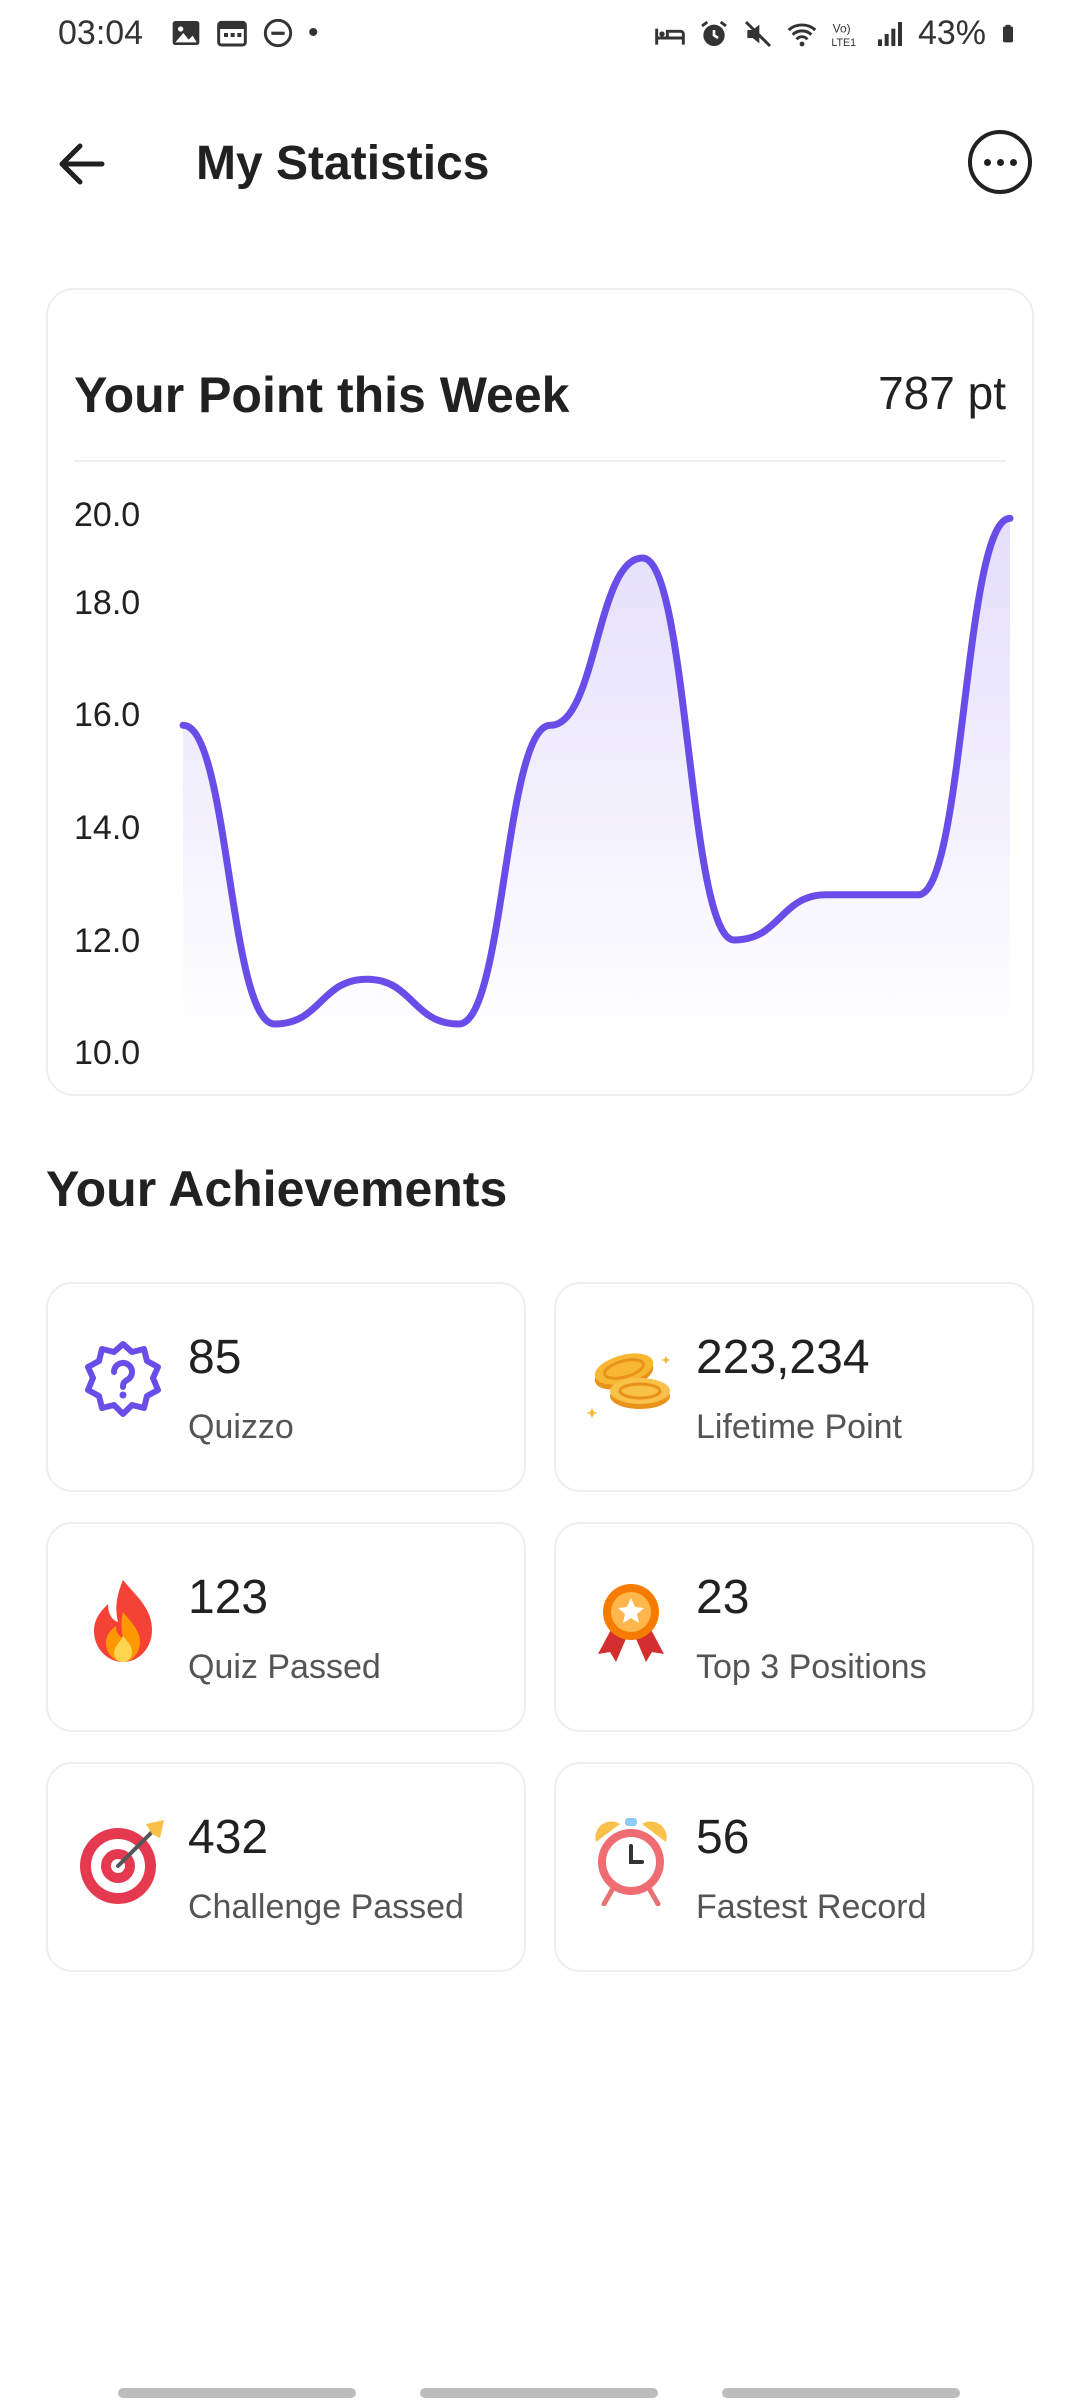 The height and width of the screenshot is (2408, 1080). What do you see at coordinates (186, 33) in the screenshot?
I see `gallery-icon` at bounding box center [186, 33].